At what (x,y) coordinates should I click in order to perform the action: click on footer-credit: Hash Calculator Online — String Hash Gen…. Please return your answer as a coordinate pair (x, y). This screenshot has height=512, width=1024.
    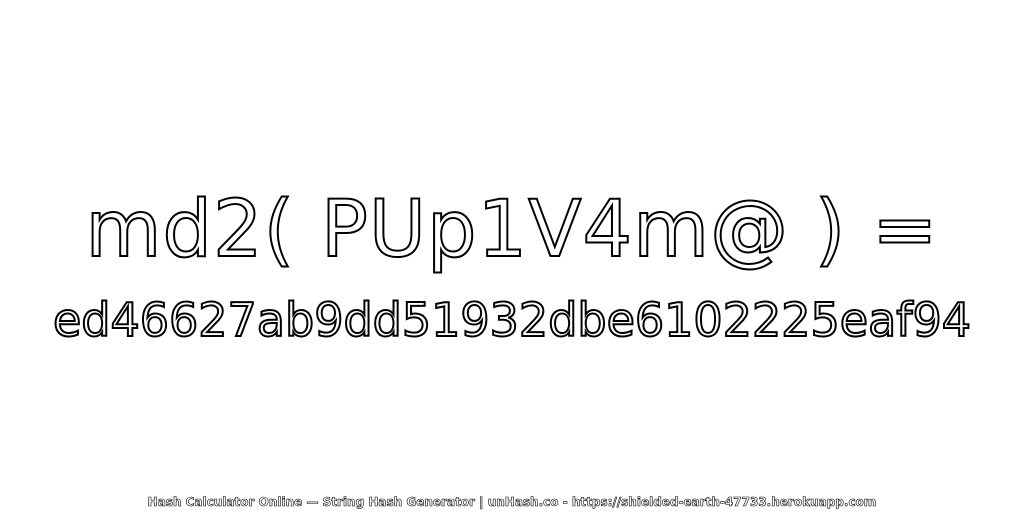
    Looking at the image, I should click on (512, 502).